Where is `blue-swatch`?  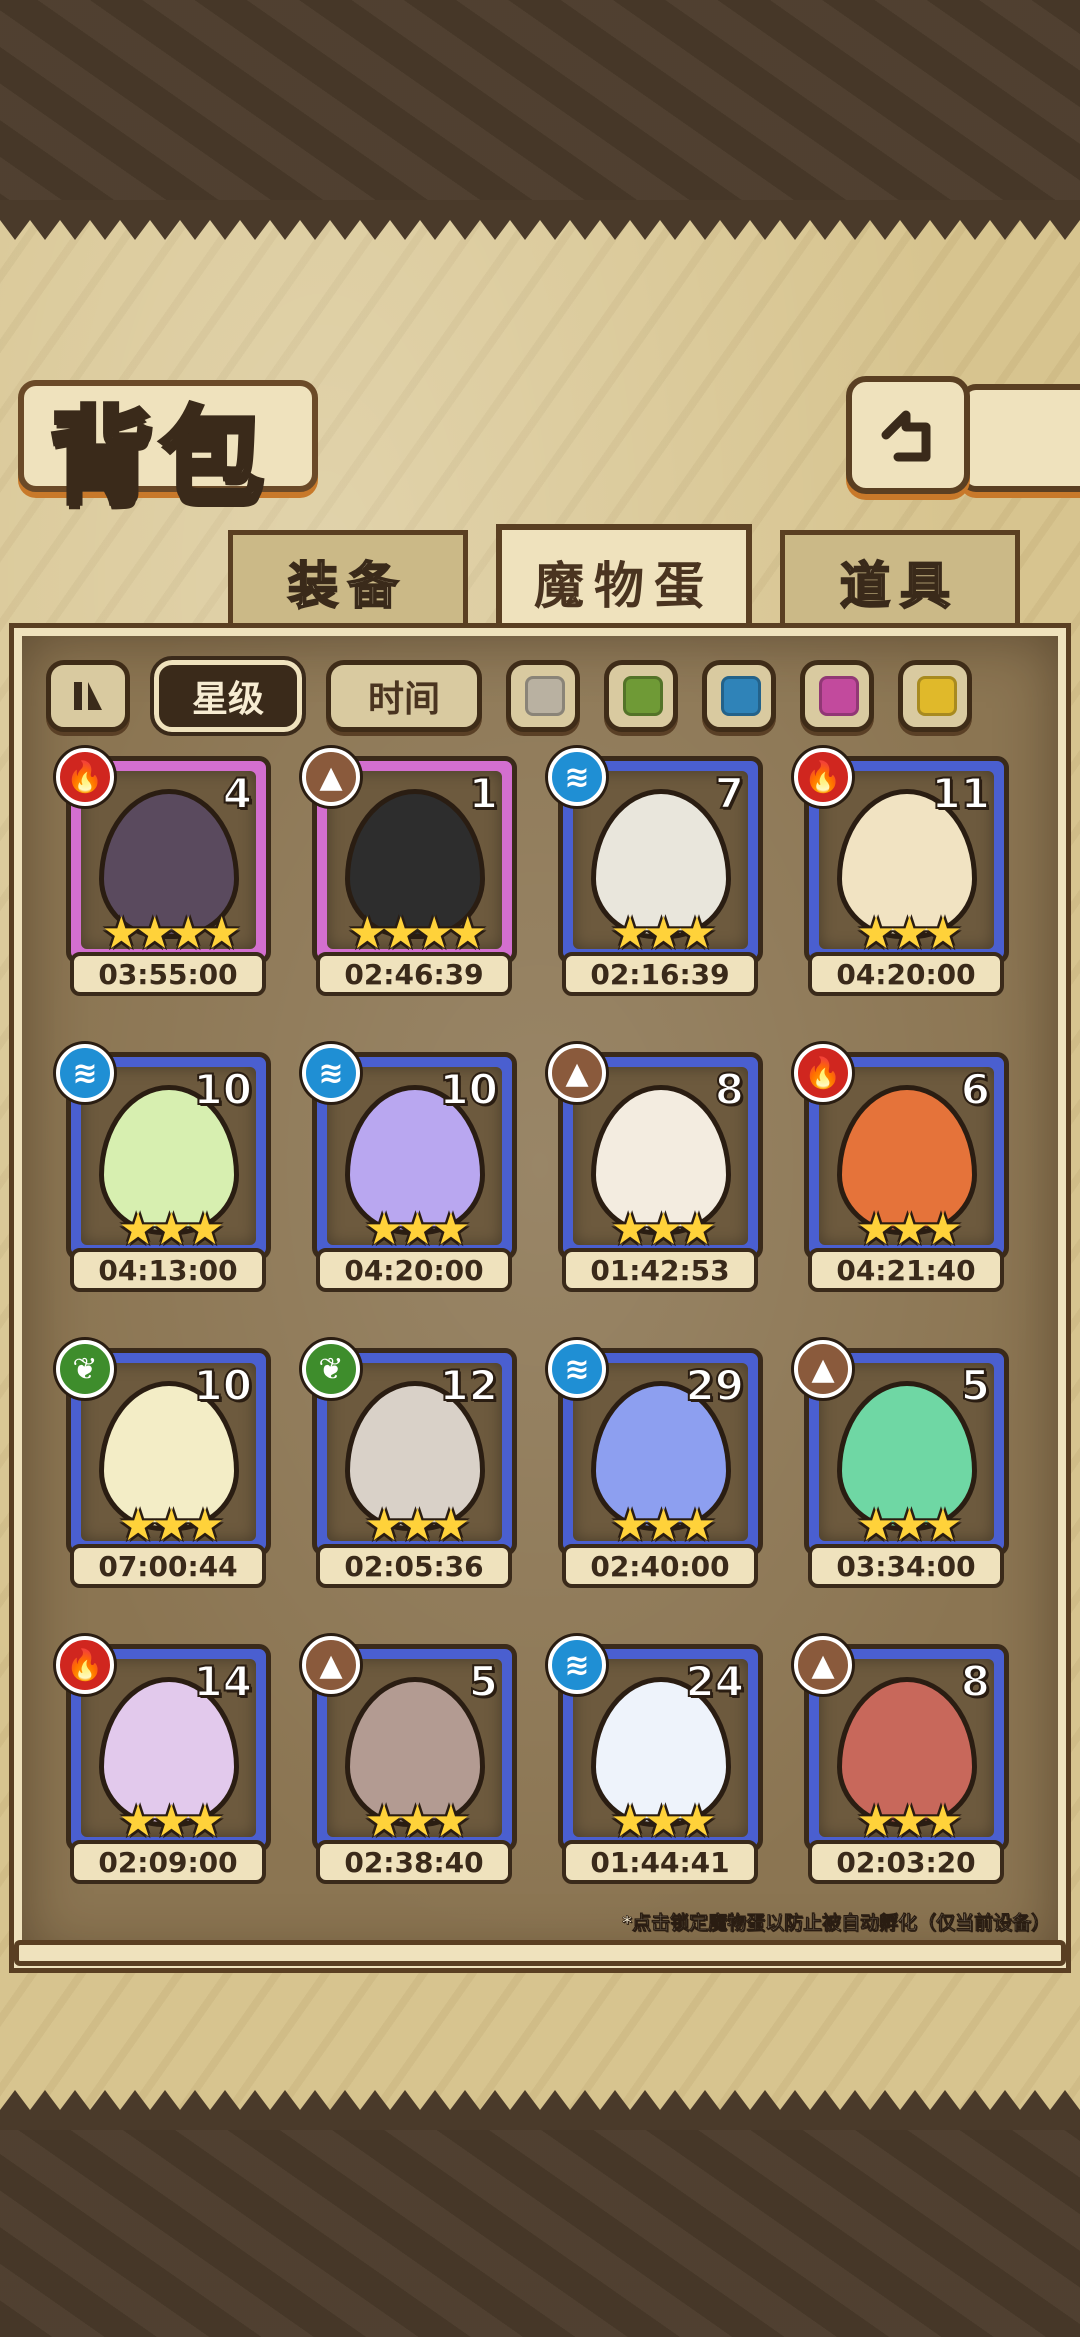 blue-swatch is located at coordinates (741, 696).